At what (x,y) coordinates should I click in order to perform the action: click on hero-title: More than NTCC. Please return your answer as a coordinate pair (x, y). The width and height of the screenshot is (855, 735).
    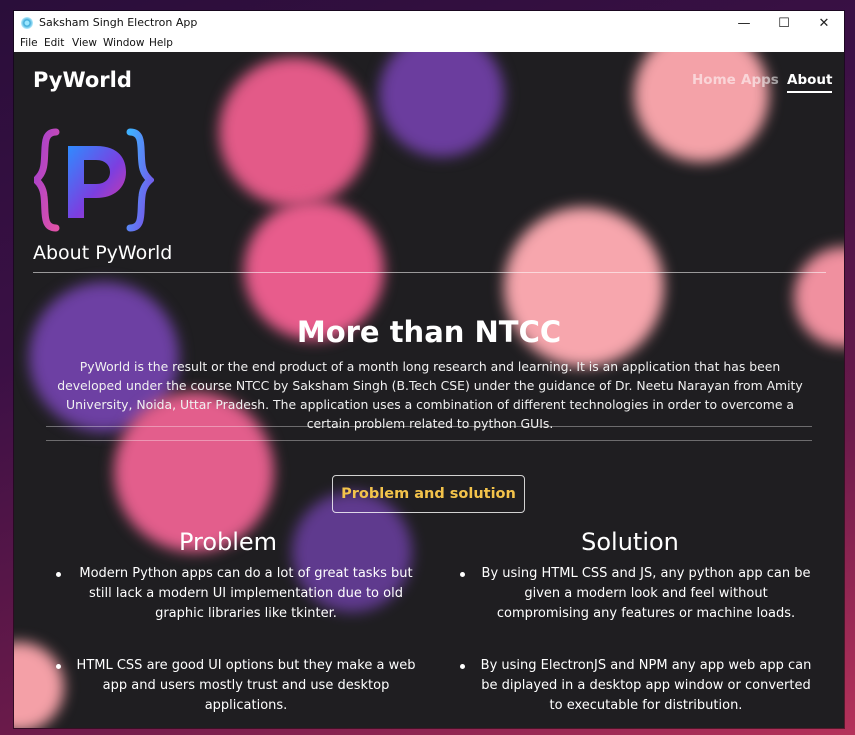
    Looking at the image, I should click on (429, 332).